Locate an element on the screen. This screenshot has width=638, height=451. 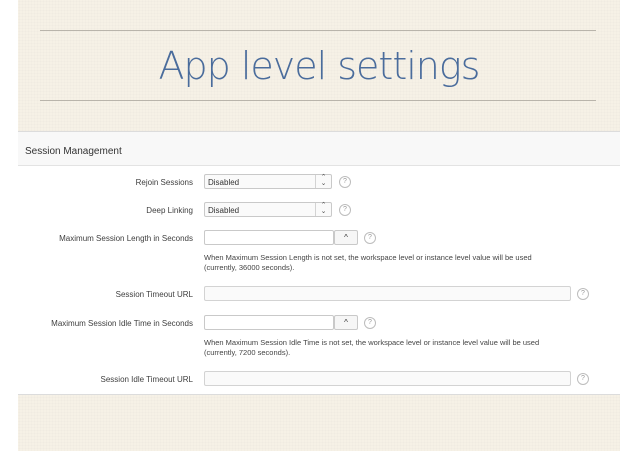
note-line: (currently, 36000 seconds). is located at coordinates (249, 267).